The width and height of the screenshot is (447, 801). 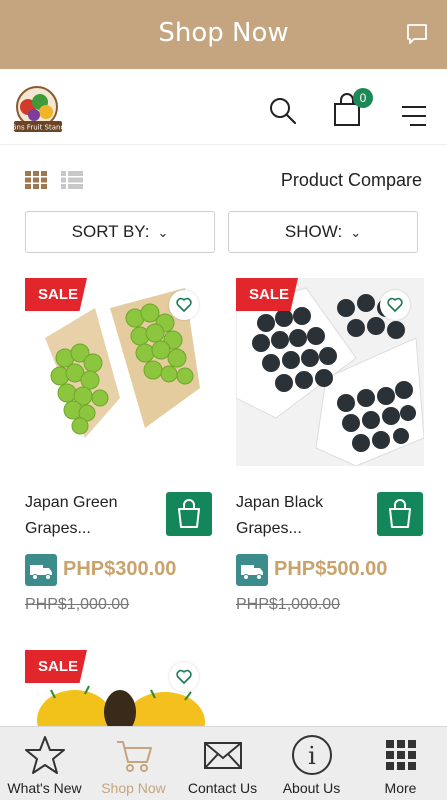 What do you see at coordinates (223, 180) in the screenshot?
I see `view-options-row: Product Compare` at bounding box center [223, 180].